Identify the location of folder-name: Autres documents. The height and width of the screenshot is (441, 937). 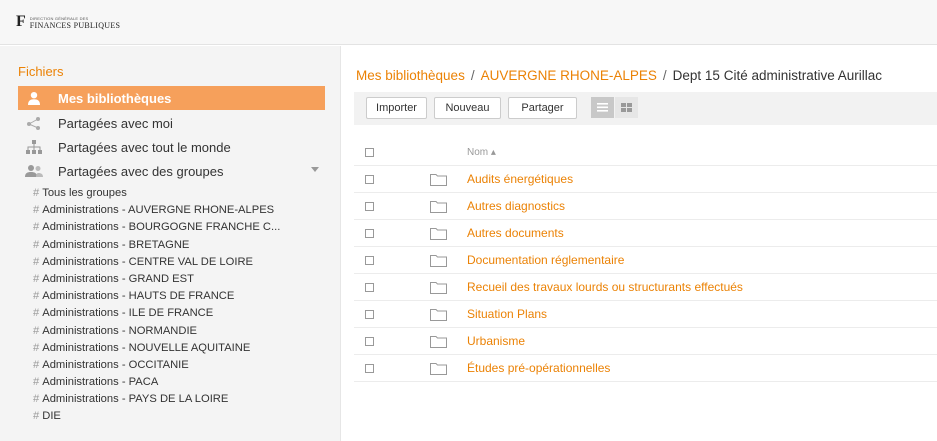
(515, 233).